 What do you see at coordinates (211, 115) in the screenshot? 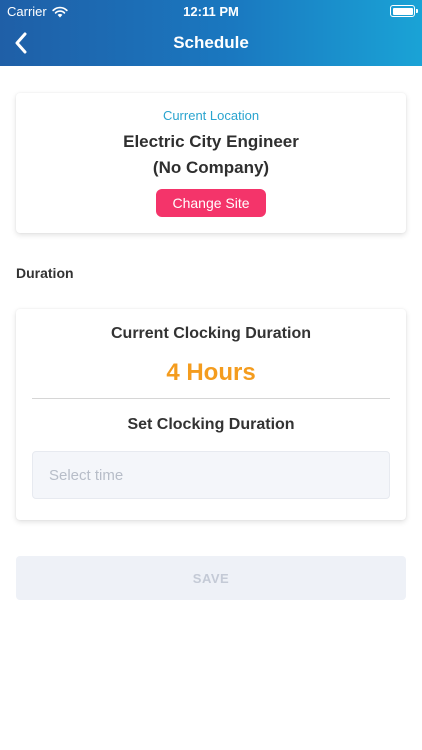
I see `current-location-label: Current Location` at bounding box center [211, 115].